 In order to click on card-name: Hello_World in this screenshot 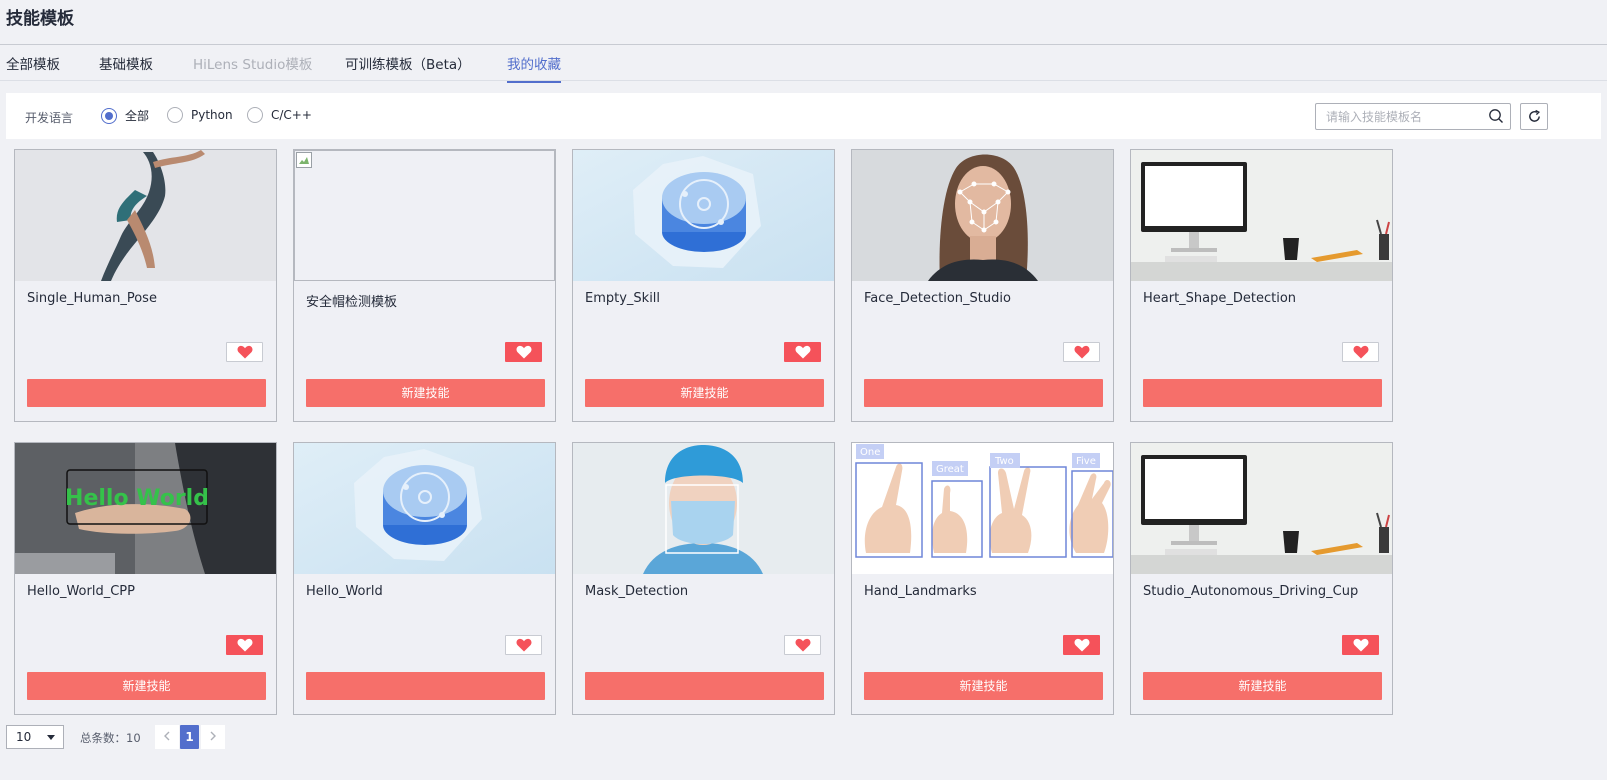, I will do `click(344, 591)`.